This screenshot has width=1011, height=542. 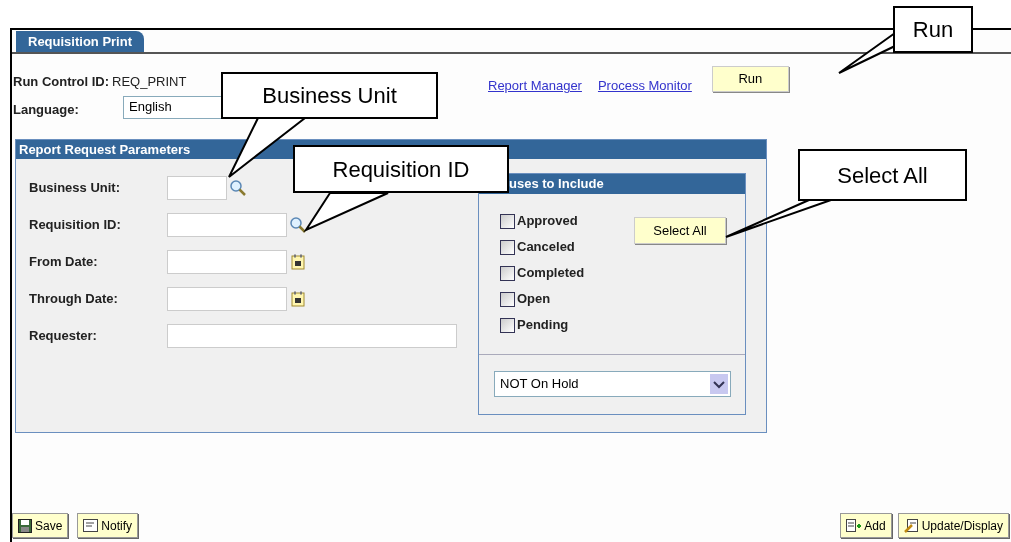 What do you see at coordinates (535, 86) in the screenshot?
I see `link: Report Manager` at bounding box center [535, 86].